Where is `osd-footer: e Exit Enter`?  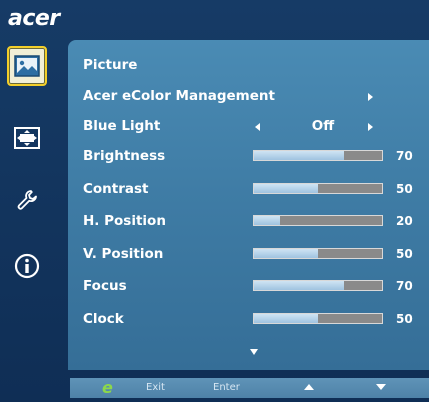
osd-footer: e Exit Enter is located at coordinates (249, 388).